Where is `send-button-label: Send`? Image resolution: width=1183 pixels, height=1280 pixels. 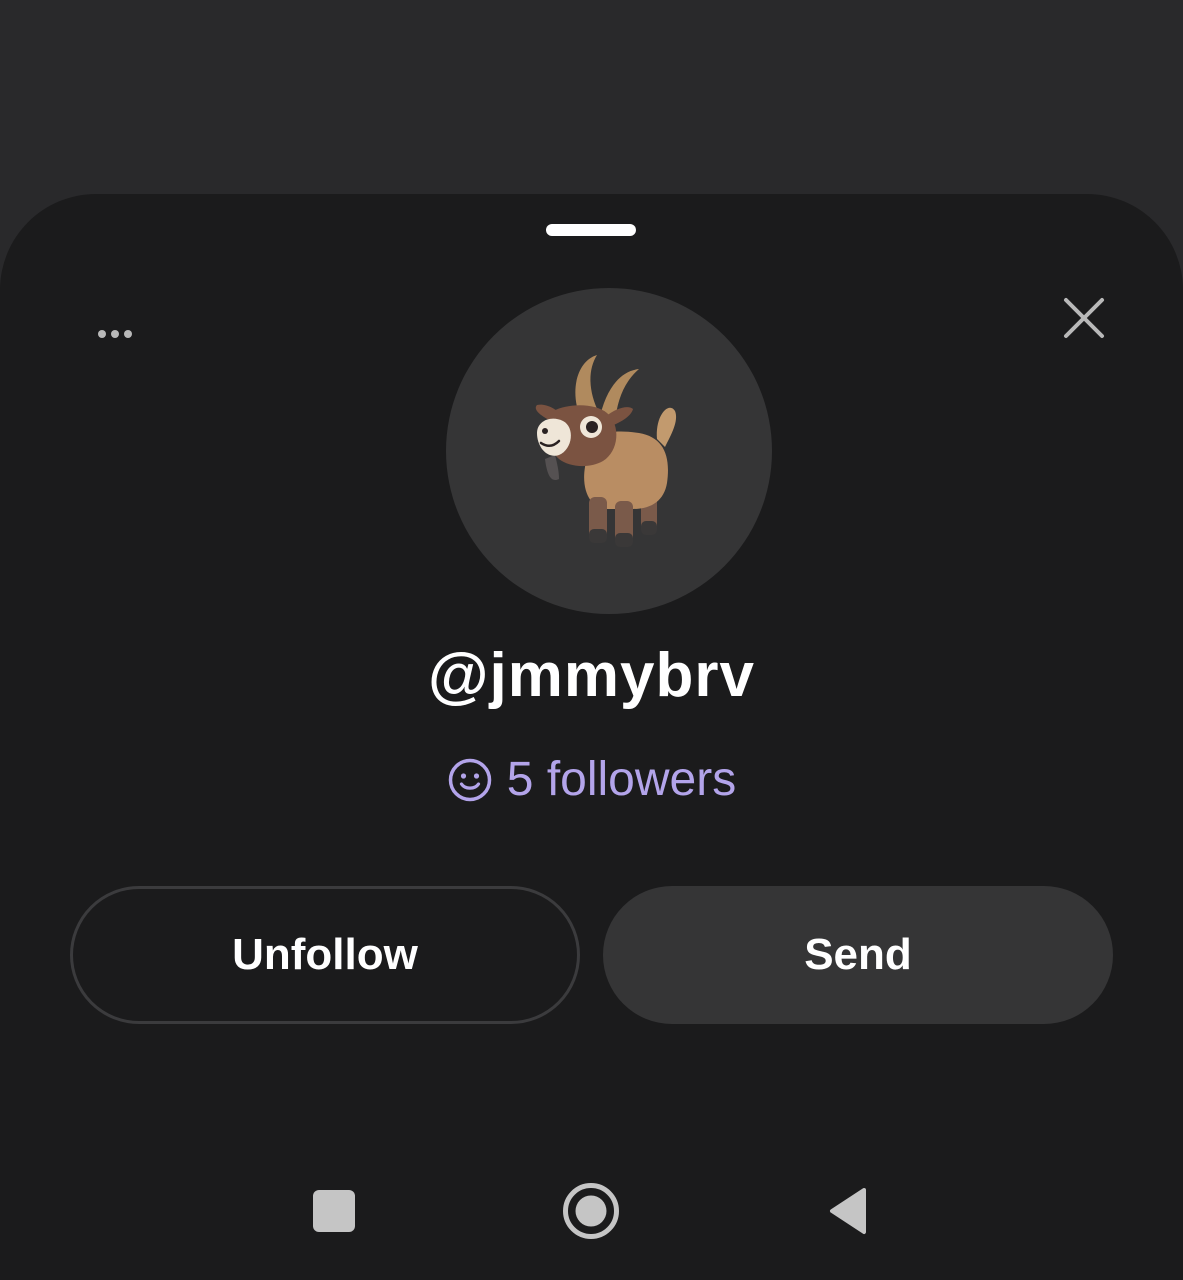 send-button-label: Send is located at coordinates (858, 954).